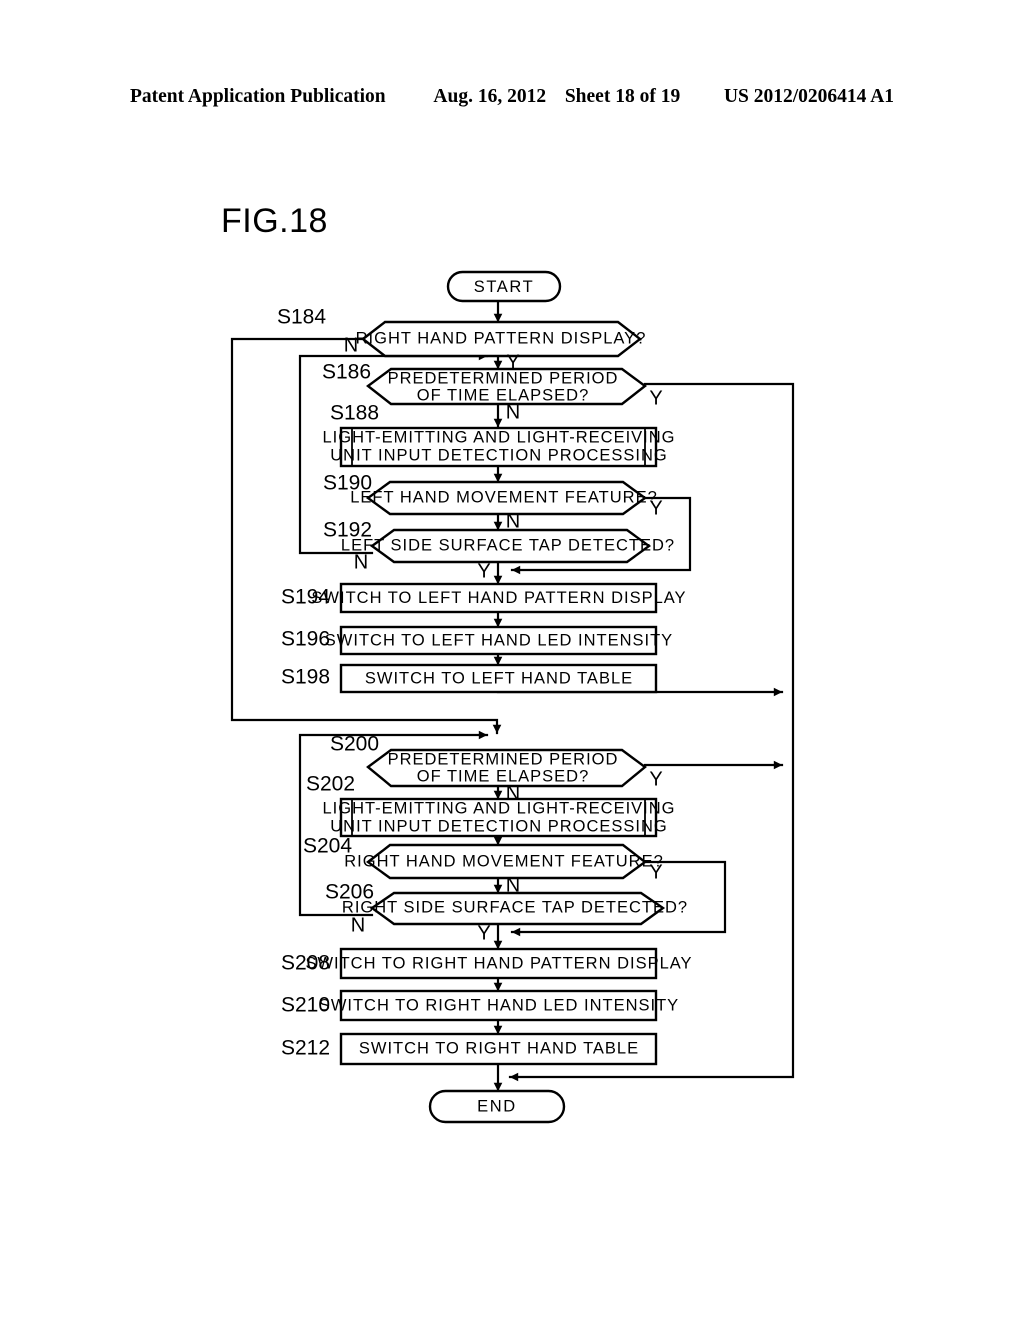 This screenshot has height=1320, width=1024. What do you see at coordinates (347, 483) in the screenshot?
I see `step-label-s190: S190` at bounding box center [347, 483].